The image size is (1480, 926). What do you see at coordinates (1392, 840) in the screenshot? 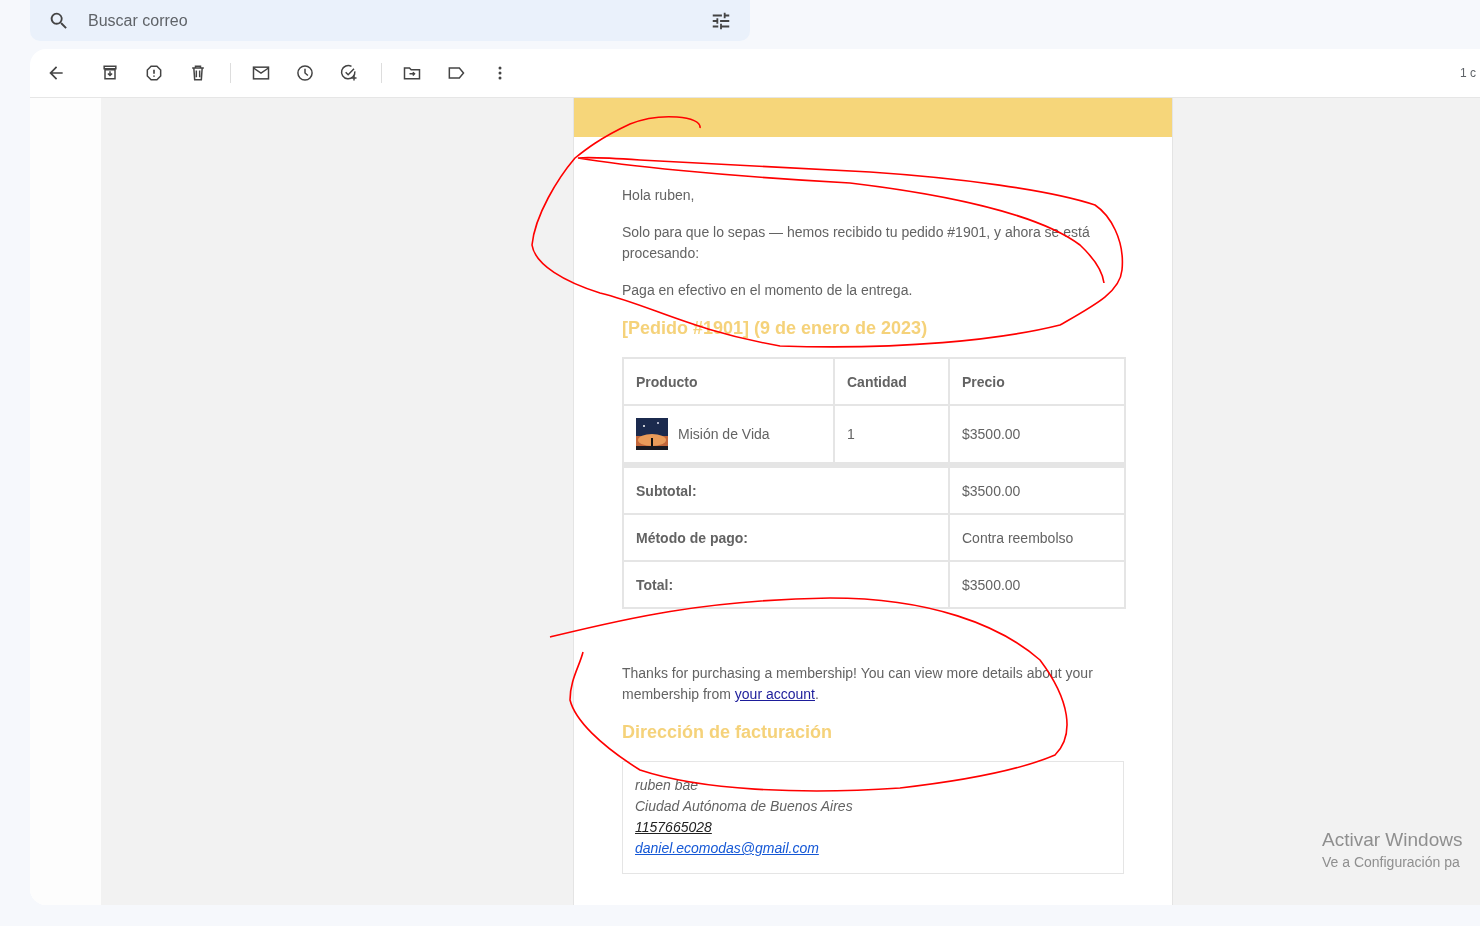
I see `activation-notice-title: Activar Windows` at bounding box center [1392, 840].